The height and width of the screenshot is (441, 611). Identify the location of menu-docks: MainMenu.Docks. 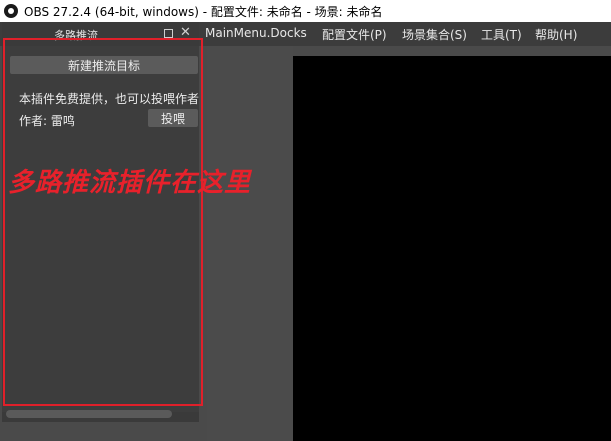
(256, 33).